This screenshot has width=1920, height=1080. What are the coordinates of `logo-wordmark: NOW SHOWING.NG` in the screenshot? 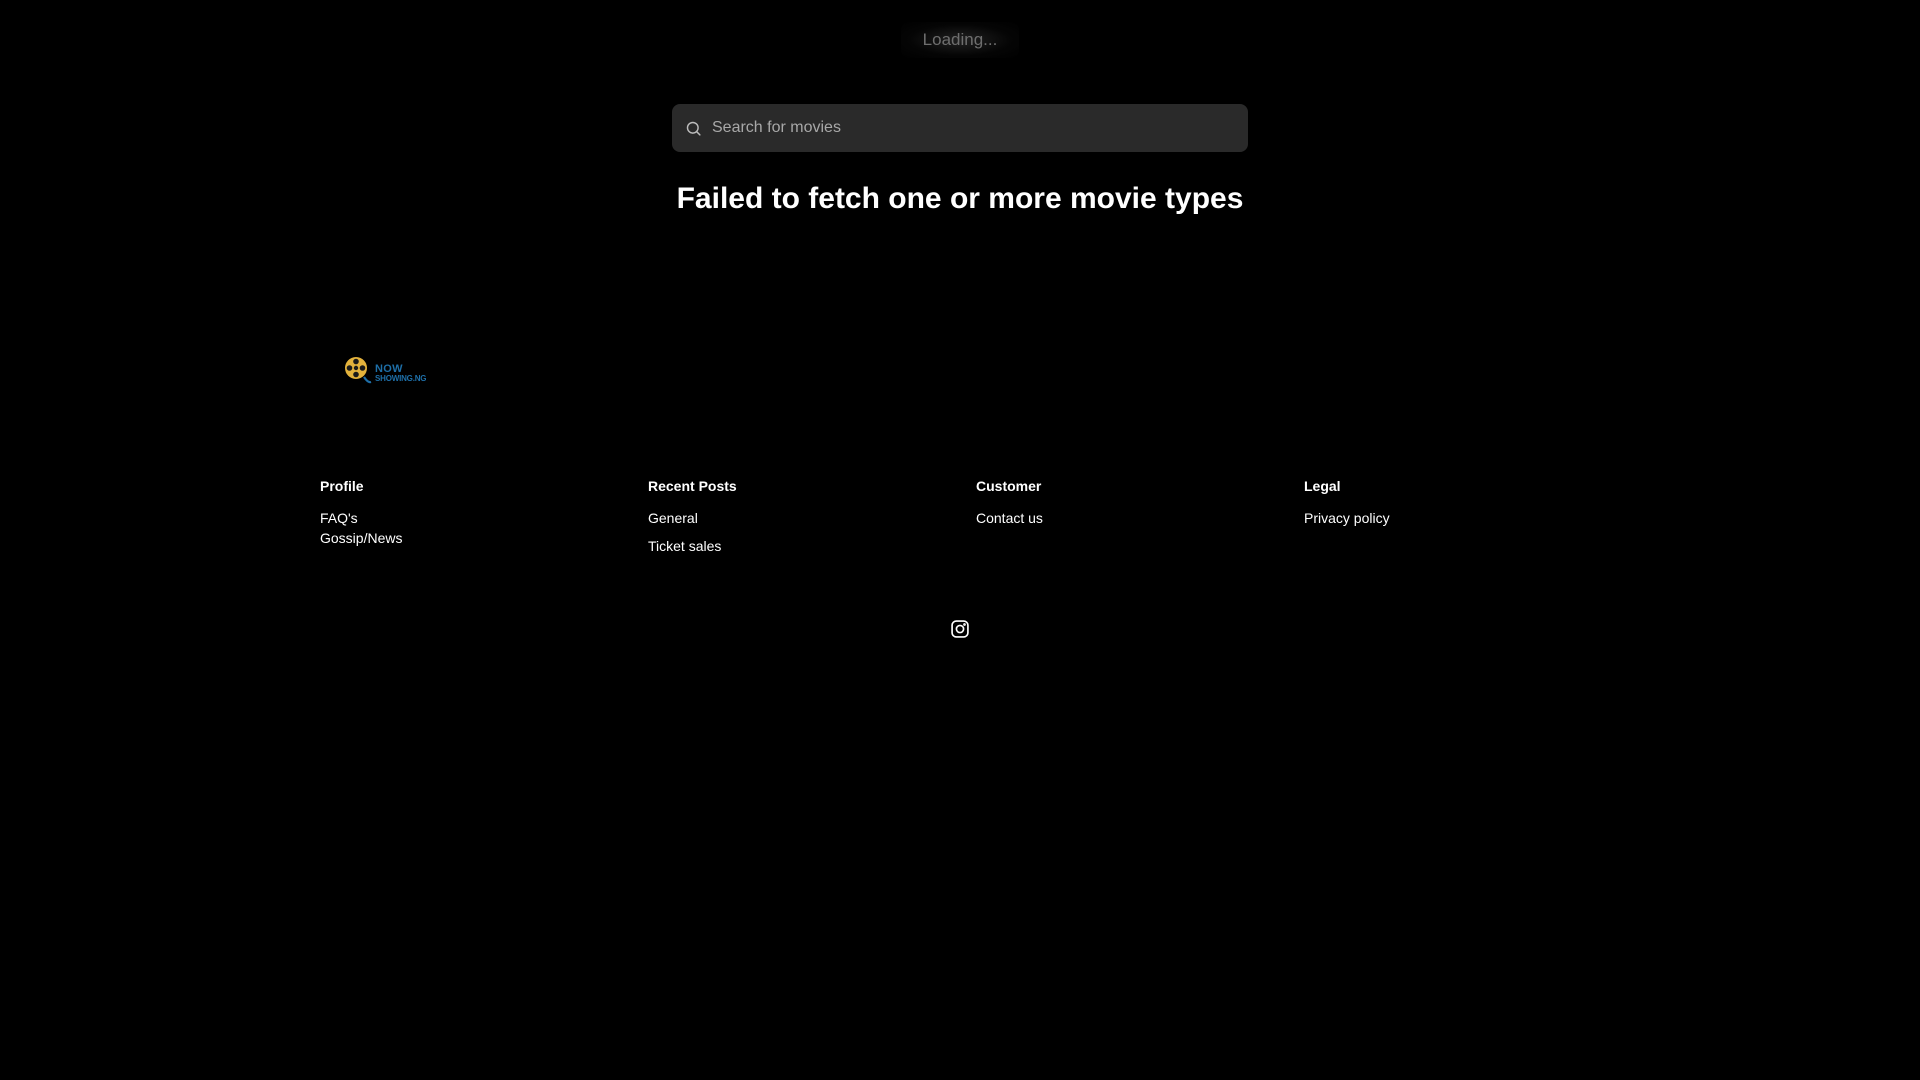 It's located at (401, 373).